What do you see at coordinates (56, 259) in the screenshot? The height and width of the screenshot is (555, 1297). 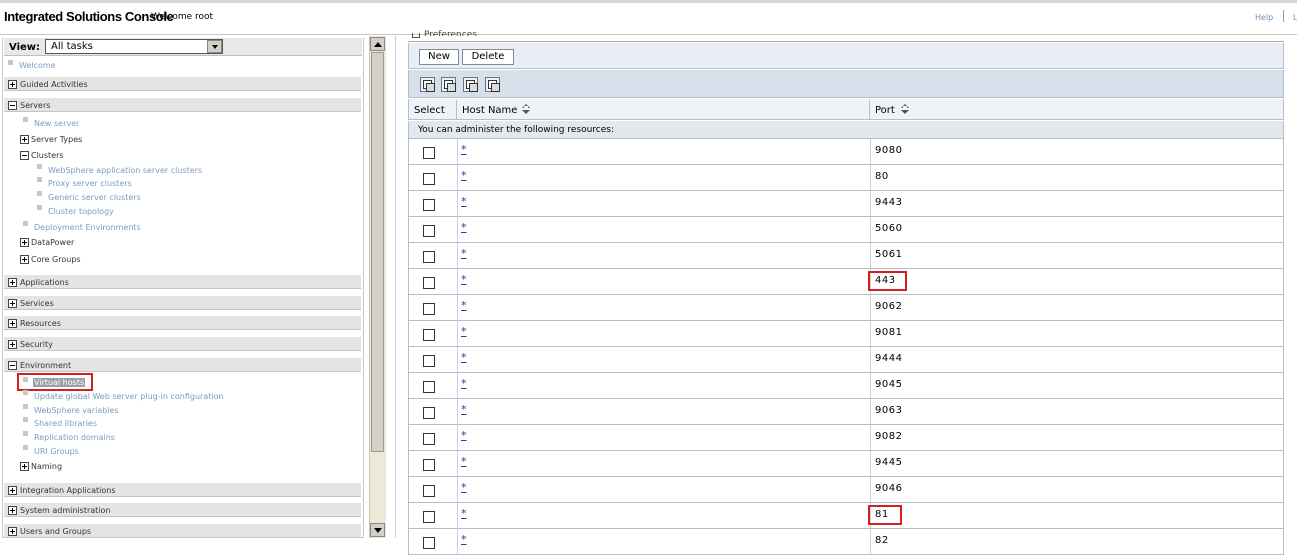 I see `nav-core-groups: Core Groups` at bounding box center [56, 259].